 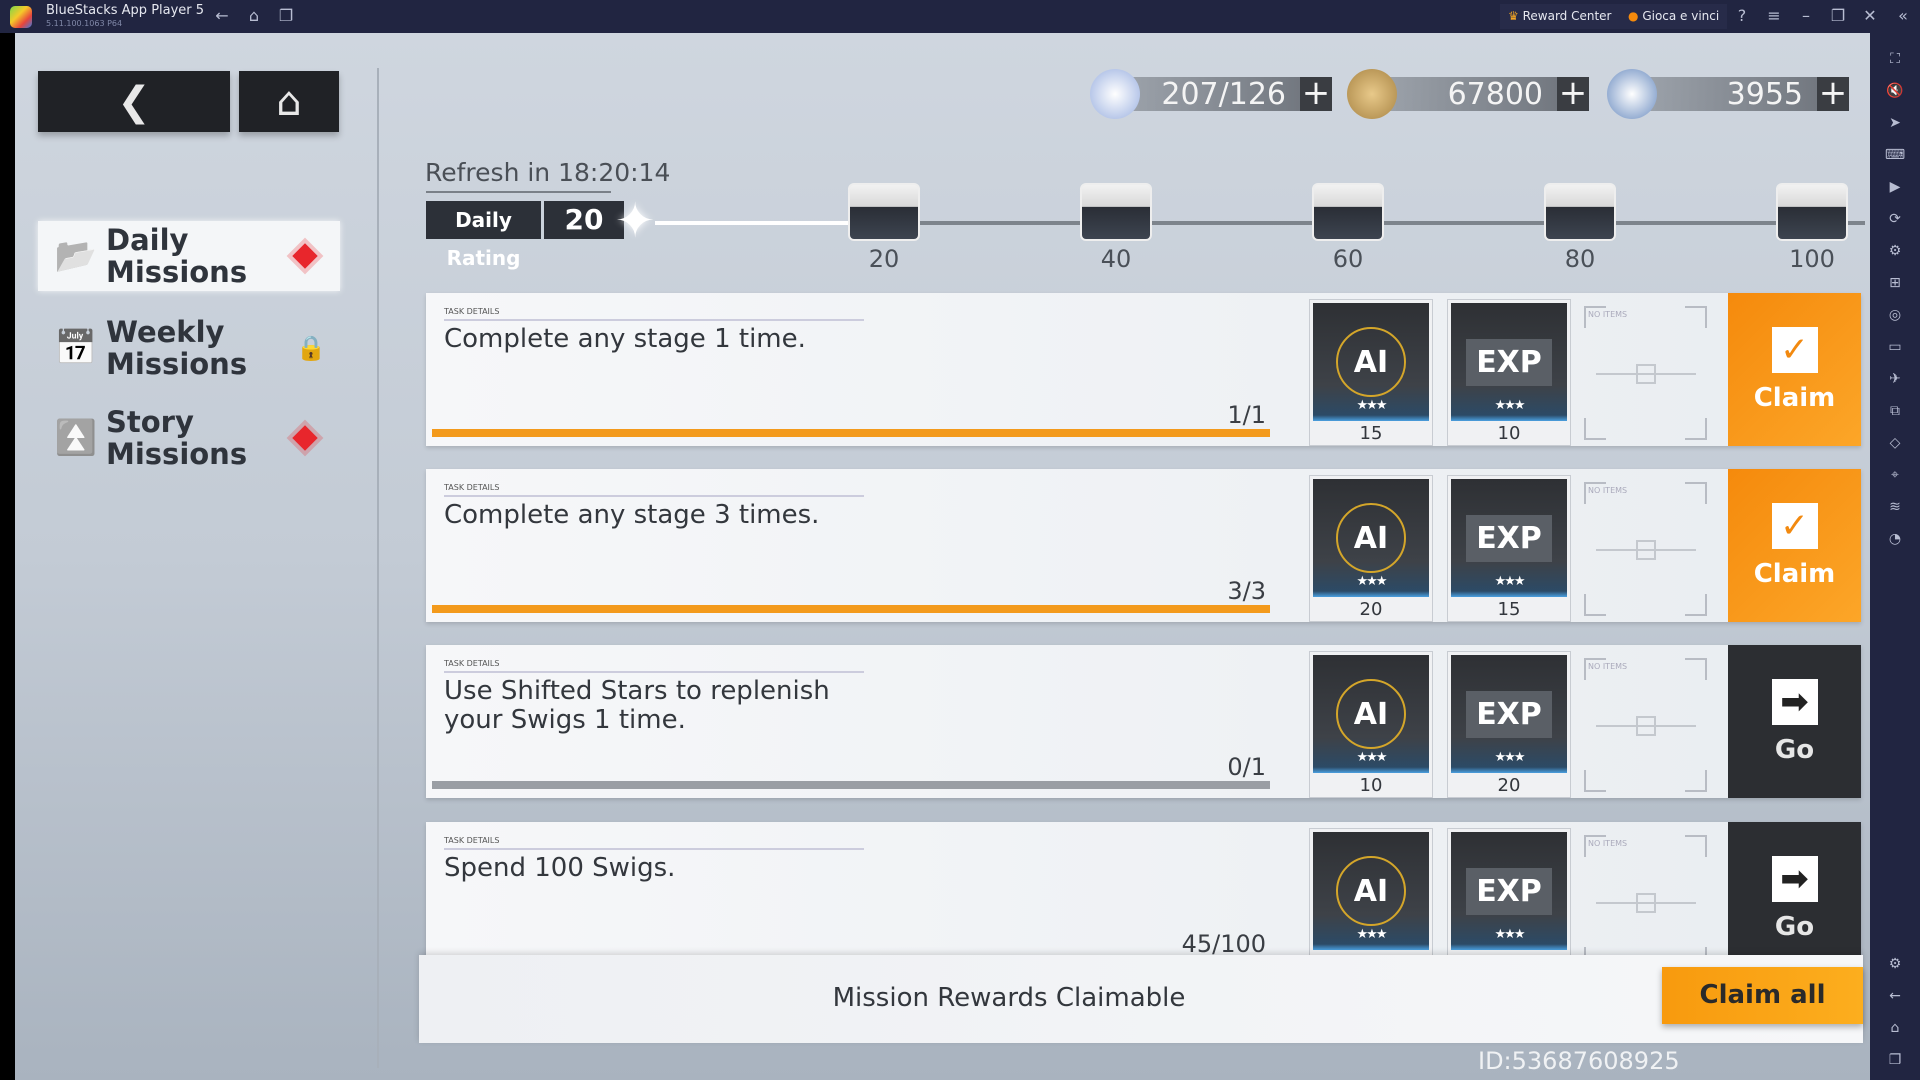 I want to click on resize-icon: ⧉, so click(x=1895, y=411).